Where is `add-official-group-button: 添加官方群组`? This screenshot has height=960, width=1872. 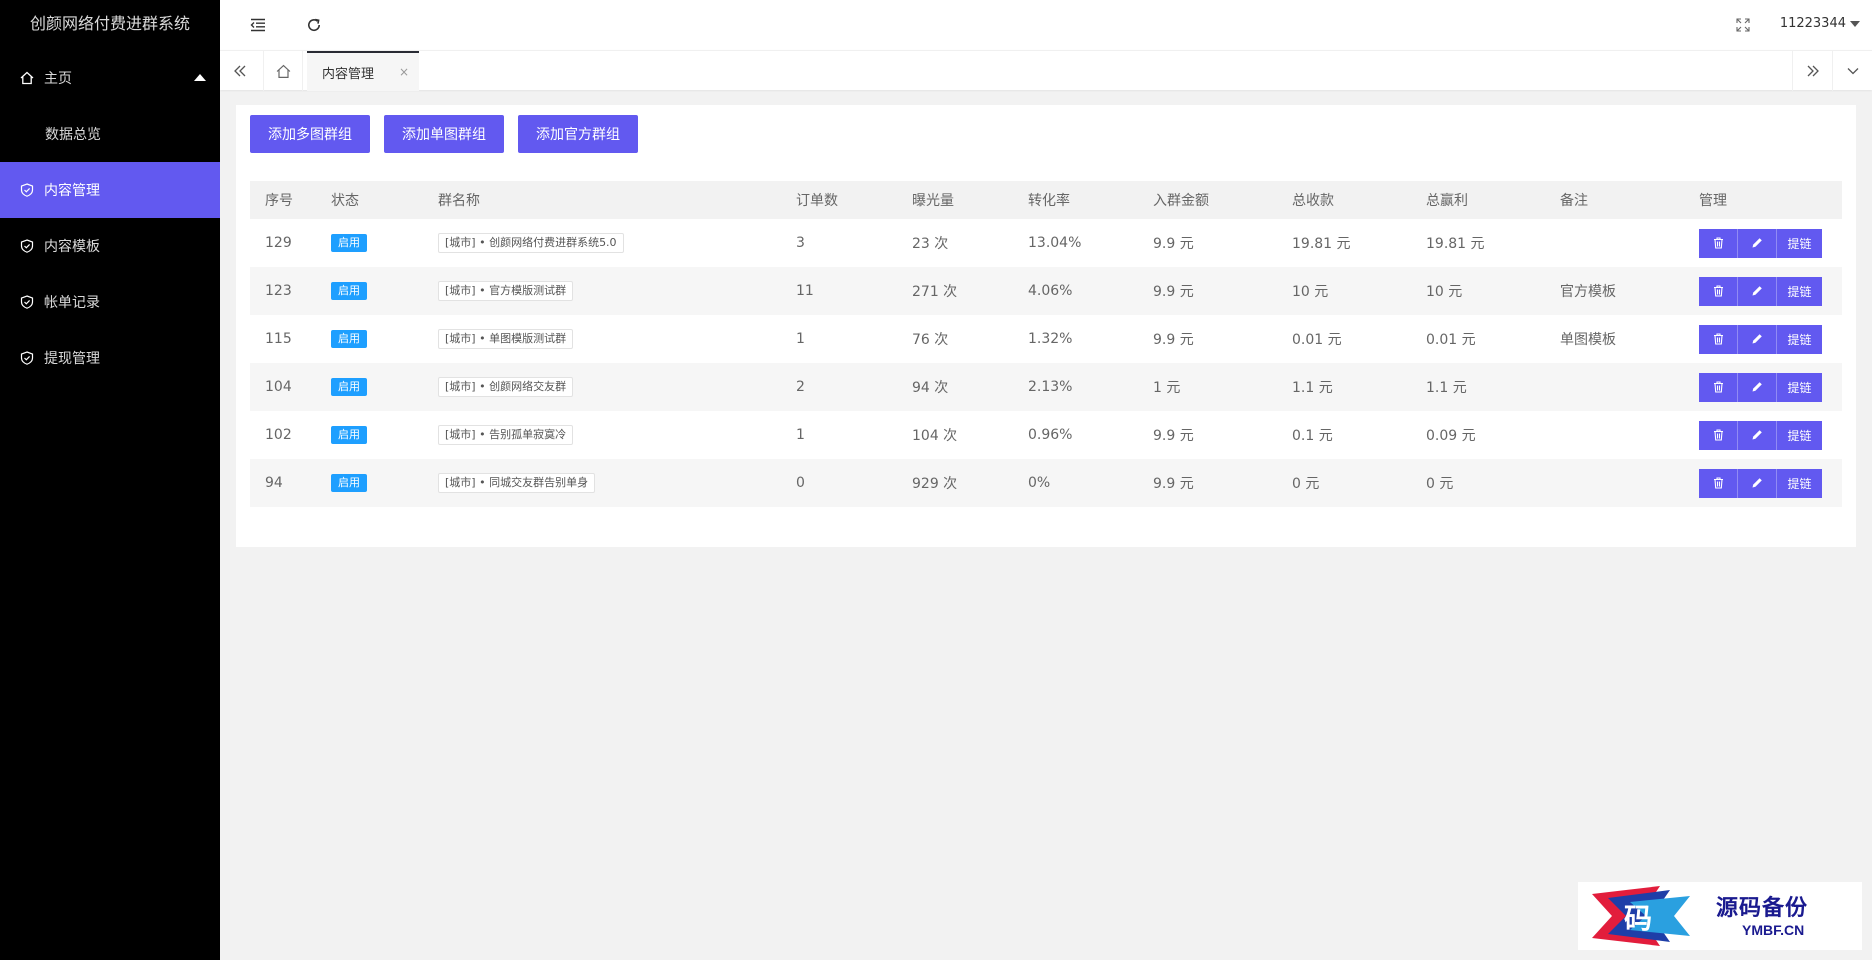
add-official-group-button: 添加官方群组 is located at coordinates (578, 134).